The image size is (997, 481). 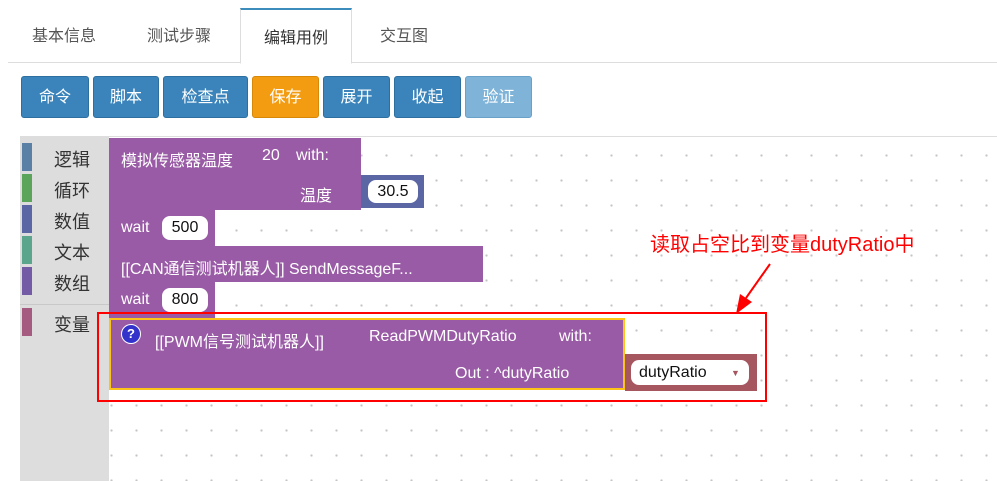 I want to click on verify-button: 验证, so click(x=498, y=97).